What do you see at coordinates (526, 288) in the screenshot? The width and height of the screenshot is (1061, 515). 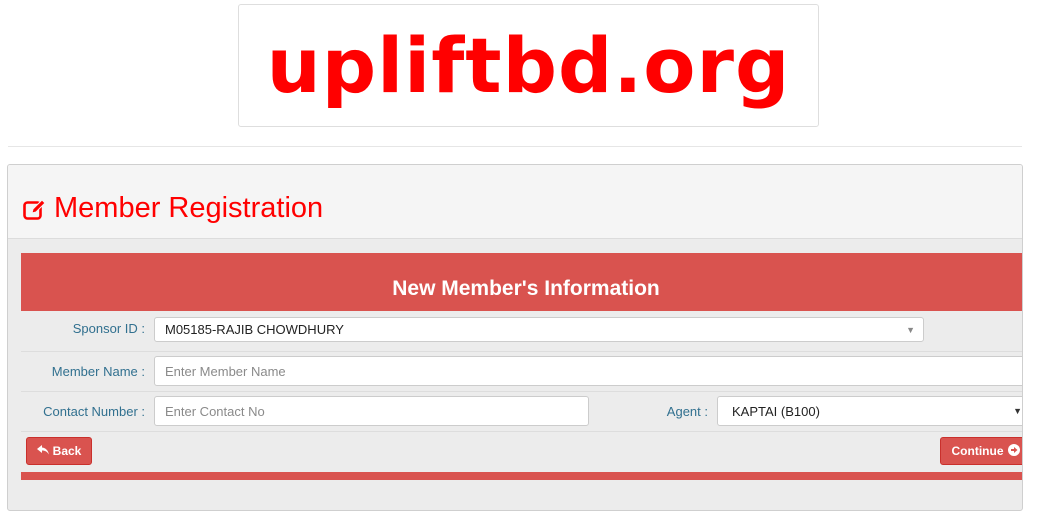 I see `section-title: New Member's Information` at bounding box center [526, 288].